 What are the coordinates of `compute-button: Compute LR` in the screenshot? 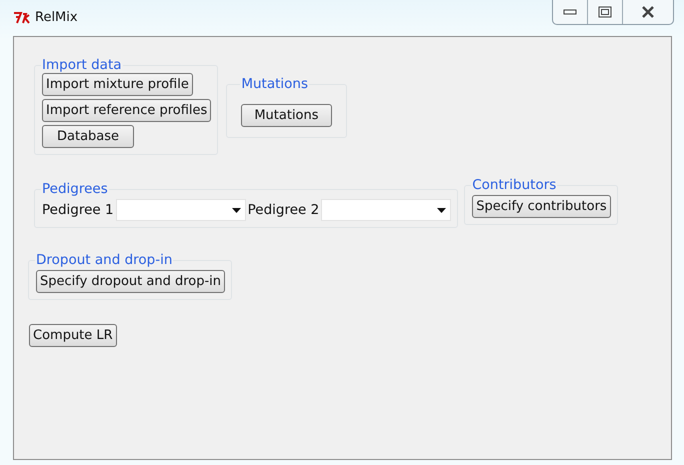 It's located at (73, 335).